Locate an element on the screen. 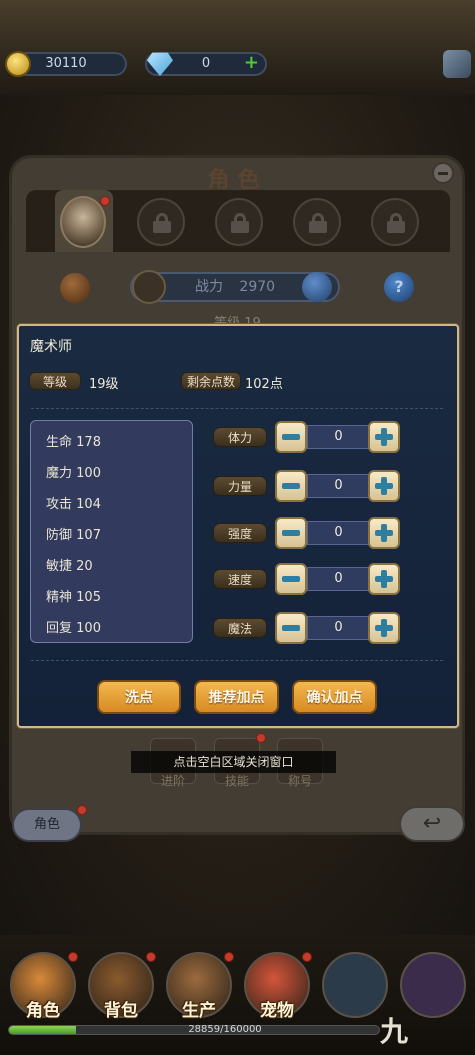 The height and width of the screenshot is (1055, 475). help-icon: ? is located at coordinates (399, 287).